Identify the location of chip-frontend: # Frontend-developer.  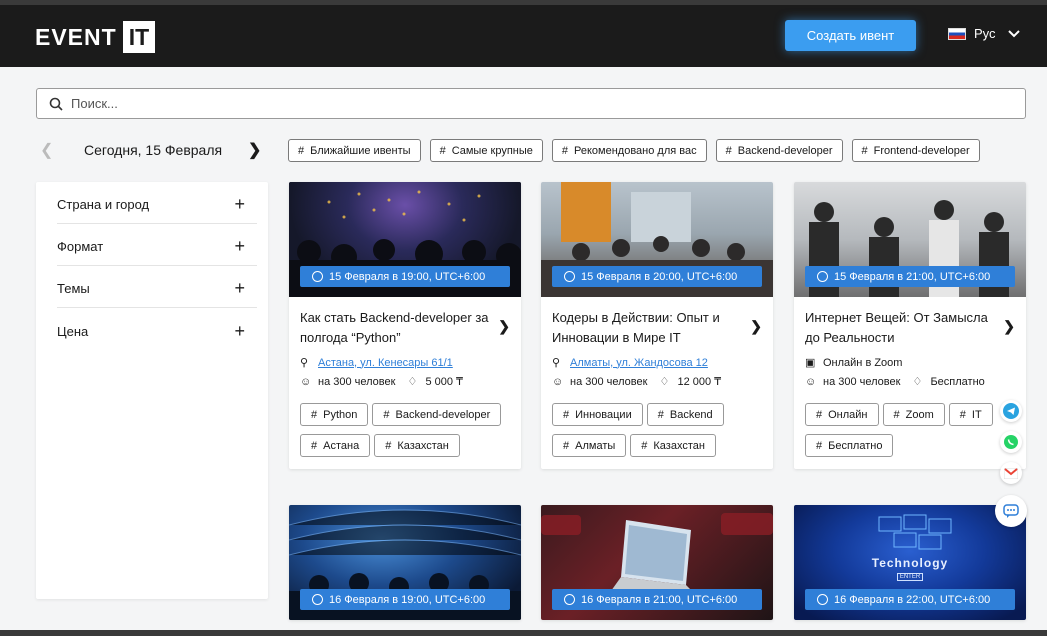
(915, 150).